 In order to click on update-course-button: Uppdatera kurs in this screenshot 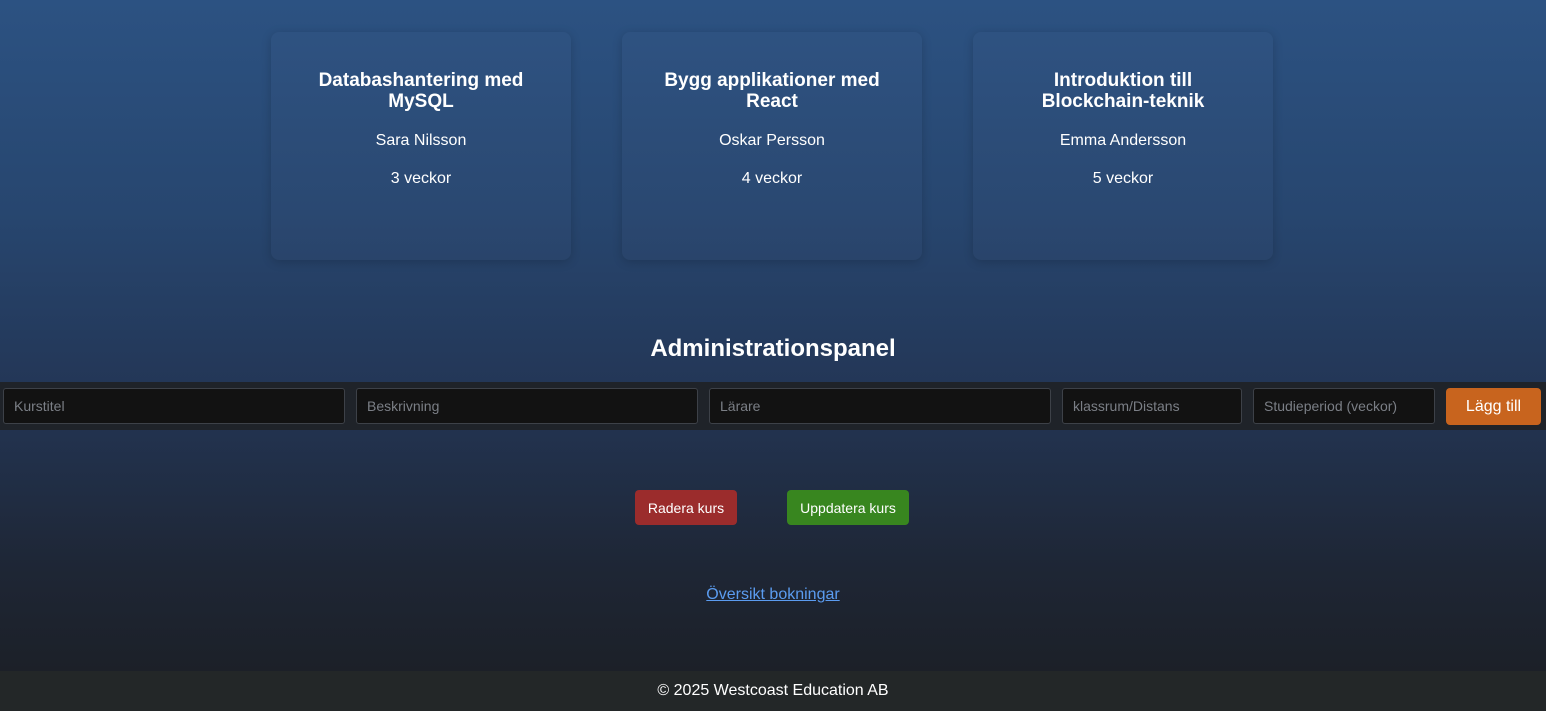, I will do `click(848, 507)`.